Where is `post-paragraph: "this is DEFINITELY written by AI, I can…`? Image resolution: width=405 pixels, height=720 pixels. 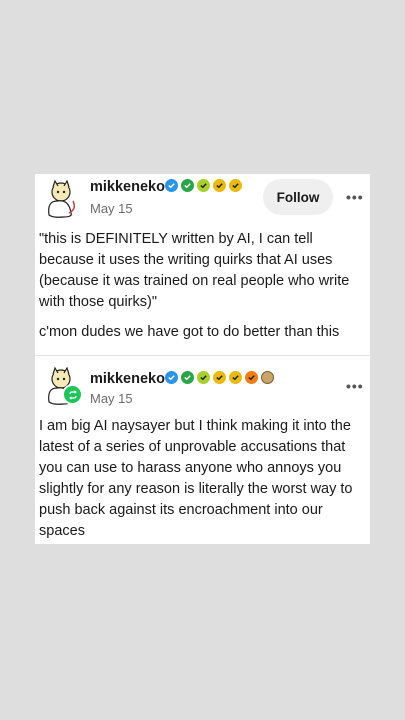 post-paragraph: "this is DEFINITELY written by AI, I can… is located at coordinates (194, 270).